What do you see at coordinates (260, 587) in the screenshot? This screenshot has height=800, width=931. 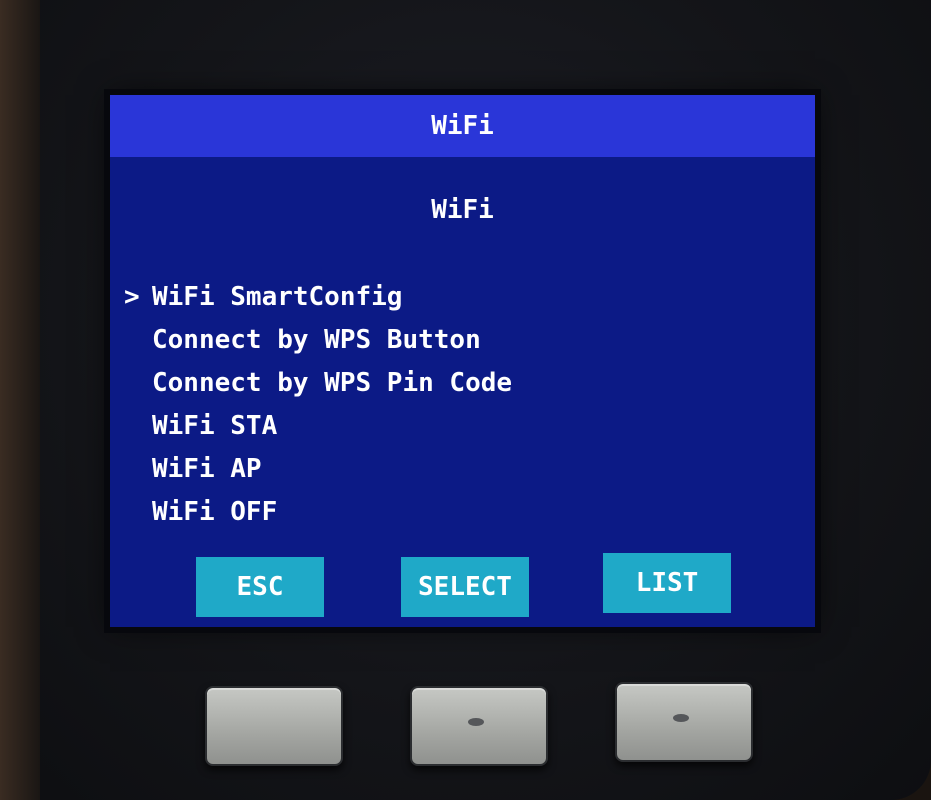 I see `esc-softkey: ESC` at bounding box center [260, 587].